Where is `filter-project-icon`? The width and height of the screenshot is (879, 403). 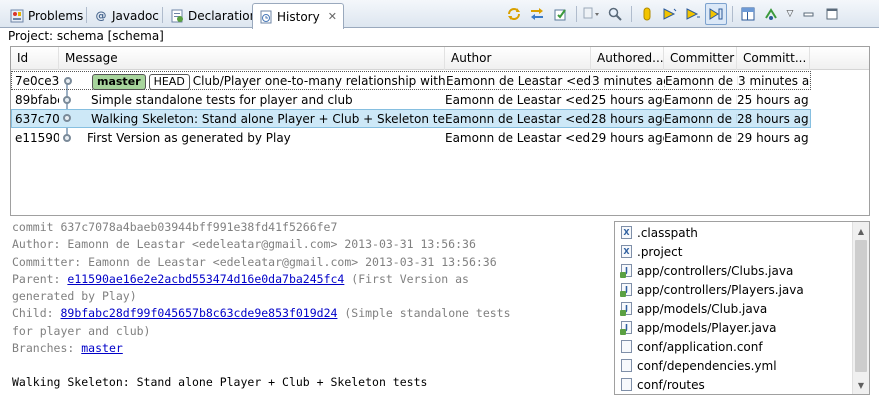
filter-project-icon is located at coordinates (716, 14).